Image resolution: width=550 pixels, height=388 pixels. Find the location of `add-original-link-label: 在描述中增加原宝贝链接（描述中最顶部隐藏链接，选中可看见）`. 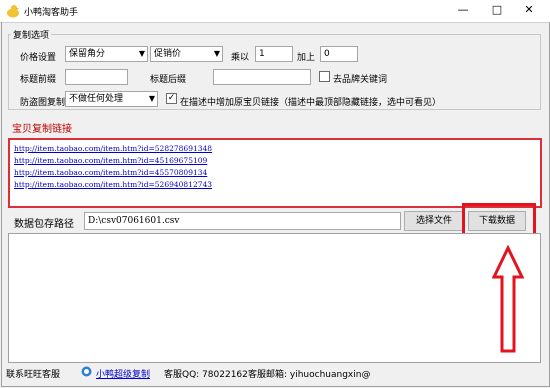

add-original-link-label: 在描述中增加原宝贝链接（描述中最顶部隐藏链接，选中可看见） is located at coordinates (311, 103).